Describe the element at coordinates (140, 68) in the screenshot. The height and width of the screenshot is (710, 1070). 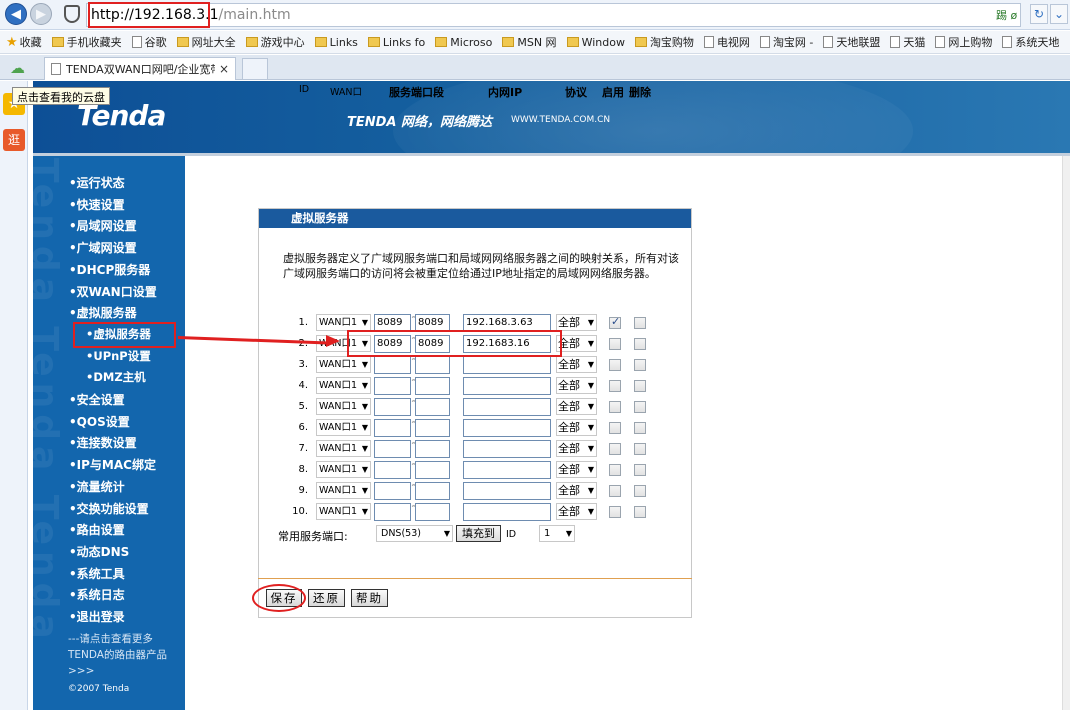
I see `tab-router: TENDA双WAN口网吧/企业宽带 ×` at that location.